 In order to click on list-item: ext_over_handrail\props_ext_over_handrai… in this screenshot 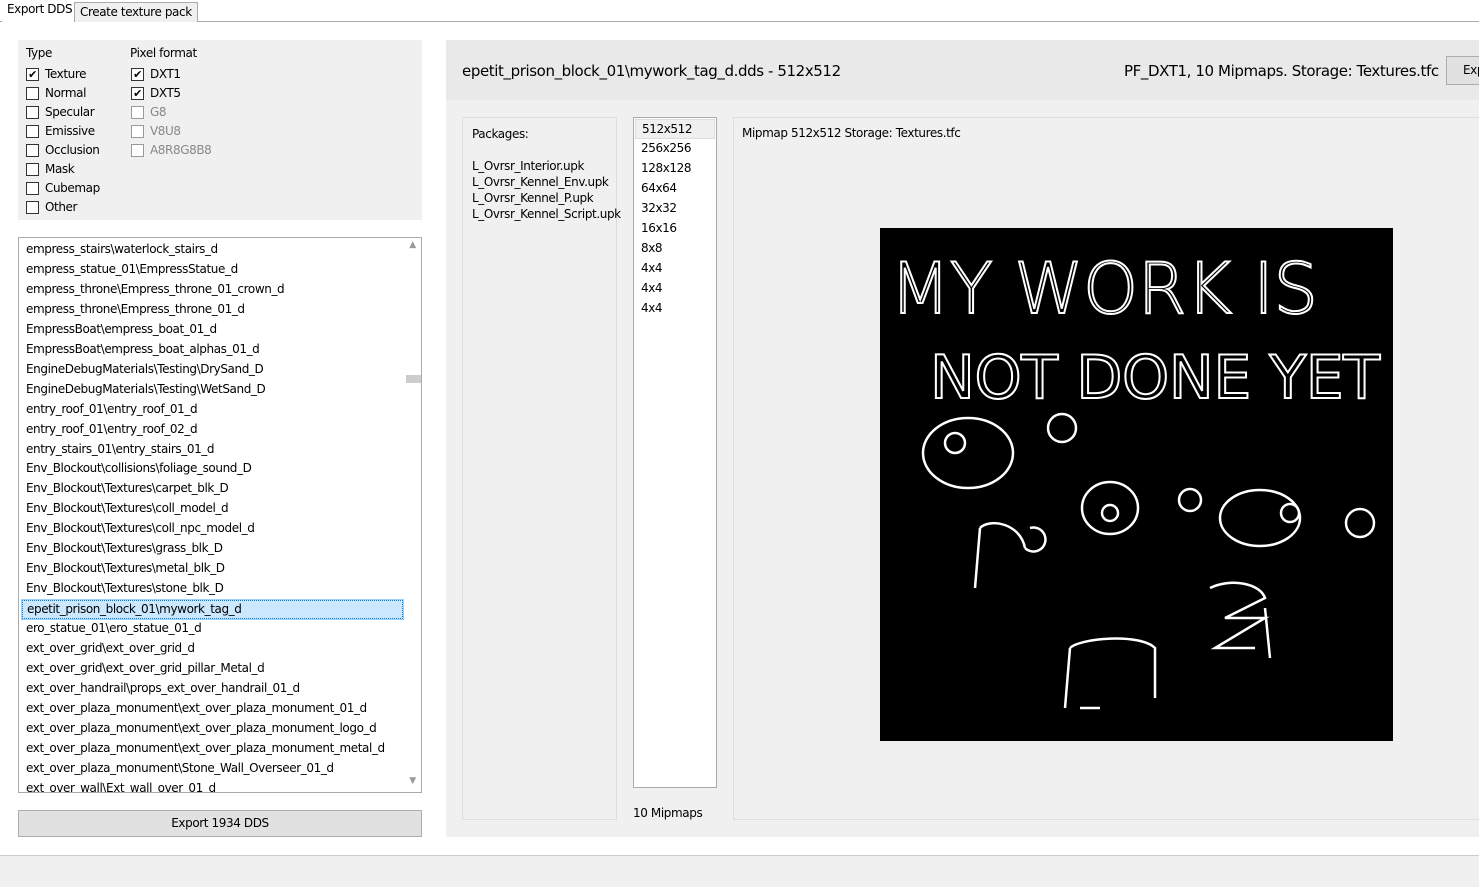, I will do `click(212, 689)`.